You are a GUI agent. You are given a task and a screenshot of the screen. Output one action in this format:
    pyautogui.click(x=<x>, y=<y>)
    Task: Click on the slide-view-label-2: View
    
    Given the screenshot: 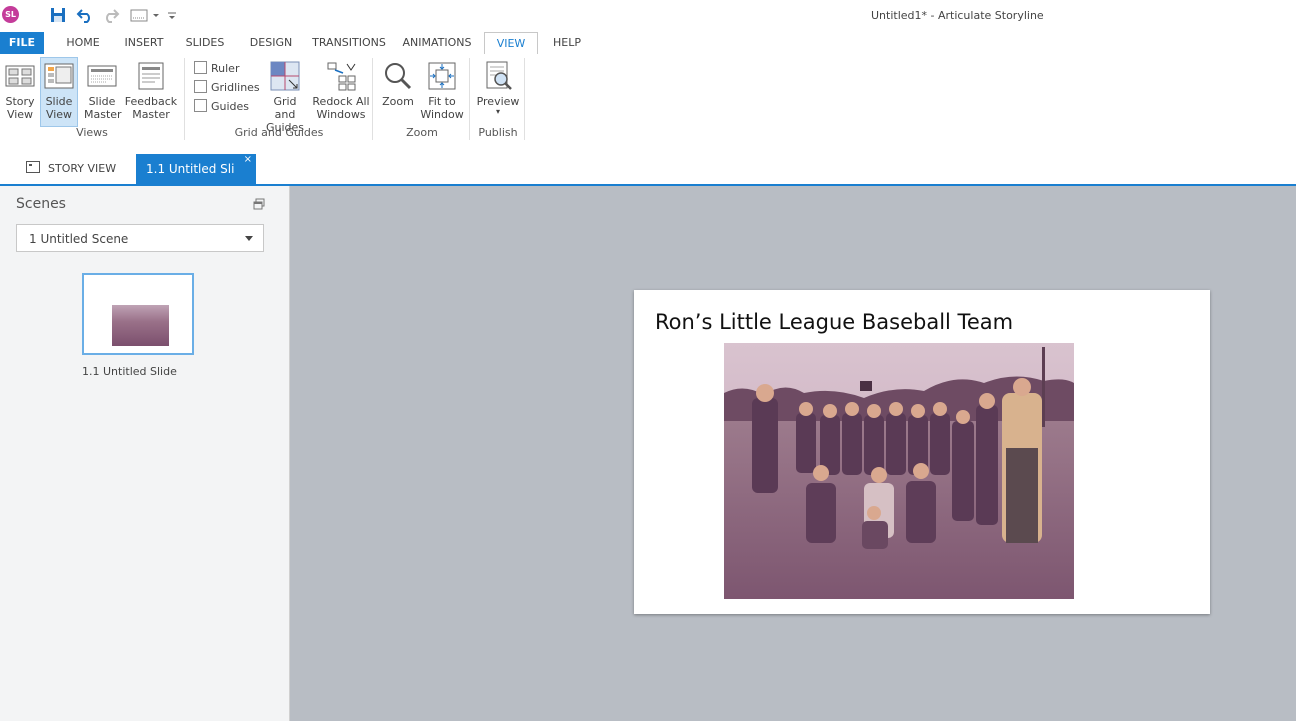 What is the action you would take?
    pyautogui.click(x=59, y=114)
    